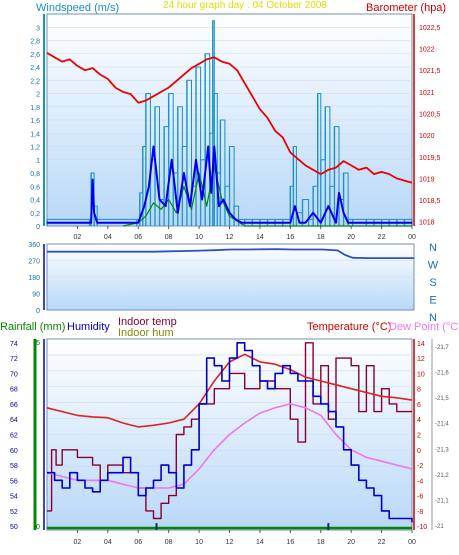  What do you see at coordinates (260, 237) in the screenshot?
I see `wind-x-label: 14` at bounding box center [260, 237].